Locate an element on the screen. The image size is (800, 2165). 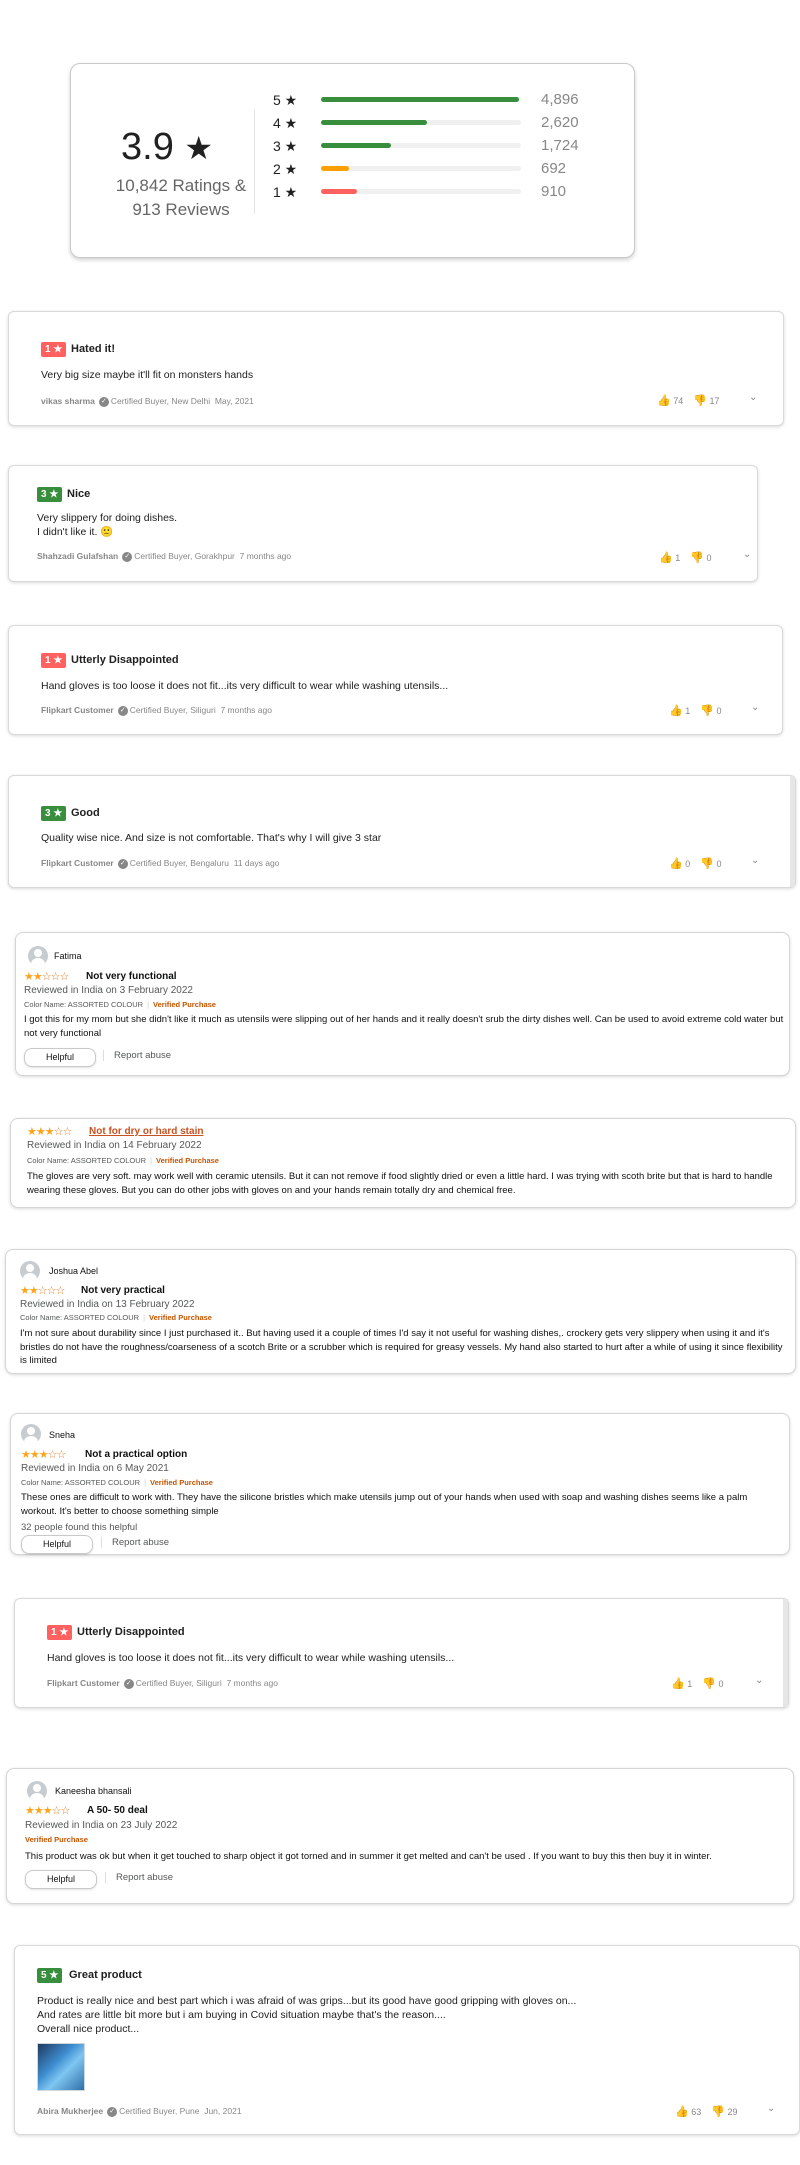
review-title: Great product is located at coordinates (105, 1975).